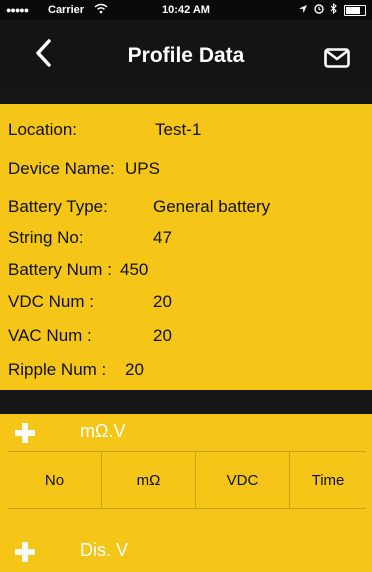  What do you see at coordinates (55, 480) in the screenshot?
I see `column-header-no: No` at bounding box center [55, 480].